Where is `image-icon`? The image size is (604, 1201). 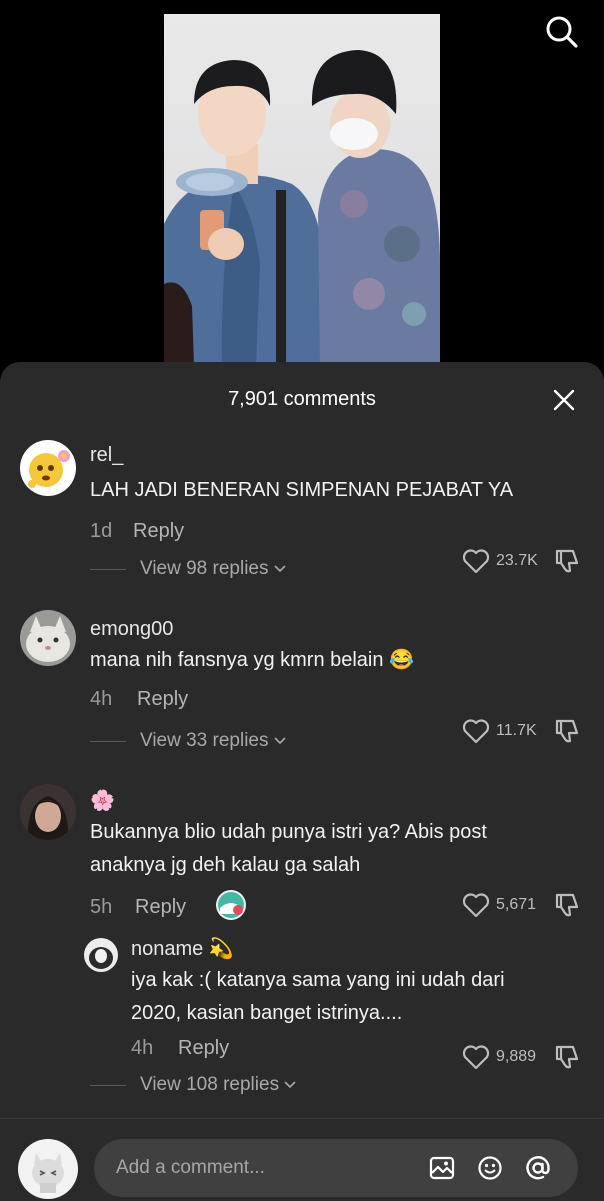 image-icon is located at coordinates (442, 1168).